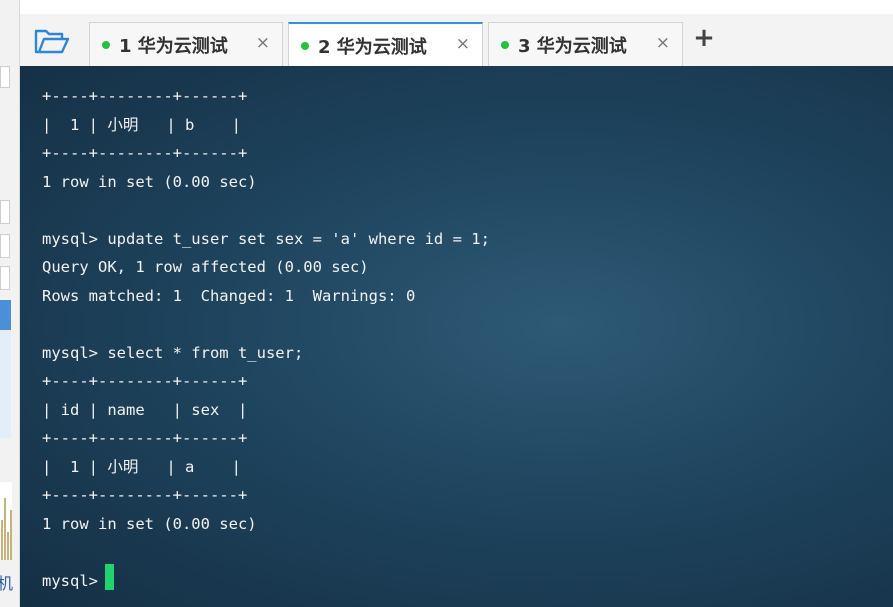 Image resolution: width=893 pixels, height=607 pixels. What do you see at coordinates (229, 295) in the screenshot?
I see `terminal-line: Rows matched: 1 Changed: 1 Warnings: 0` at bounding box center [229, 295].